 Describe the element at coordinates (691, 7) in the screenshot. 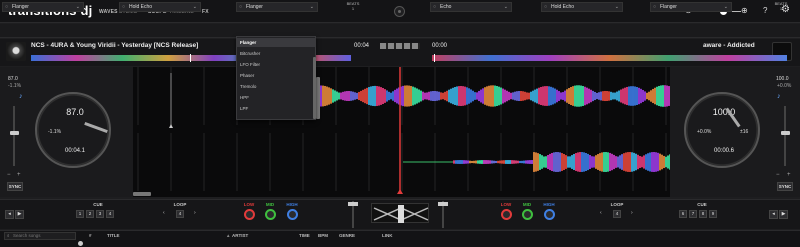

I see `deck-b-fx3-select: ○ Flanger ⌄` at that location.